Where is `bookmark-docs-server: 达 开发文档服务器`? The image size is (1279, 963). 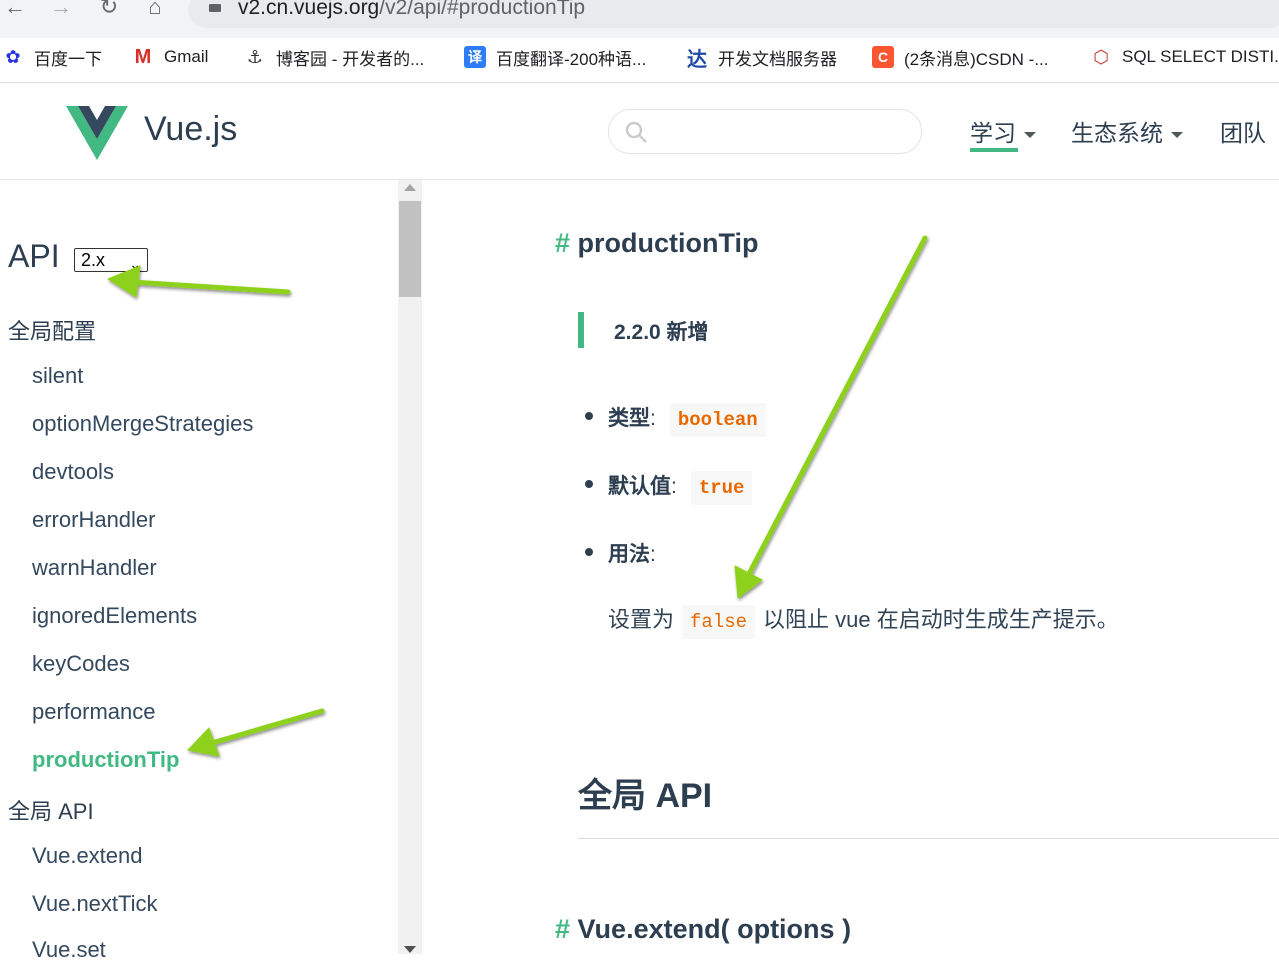 bookmark-docs-server: 达 开发文档服务器 is located at coordinates (761, 58).